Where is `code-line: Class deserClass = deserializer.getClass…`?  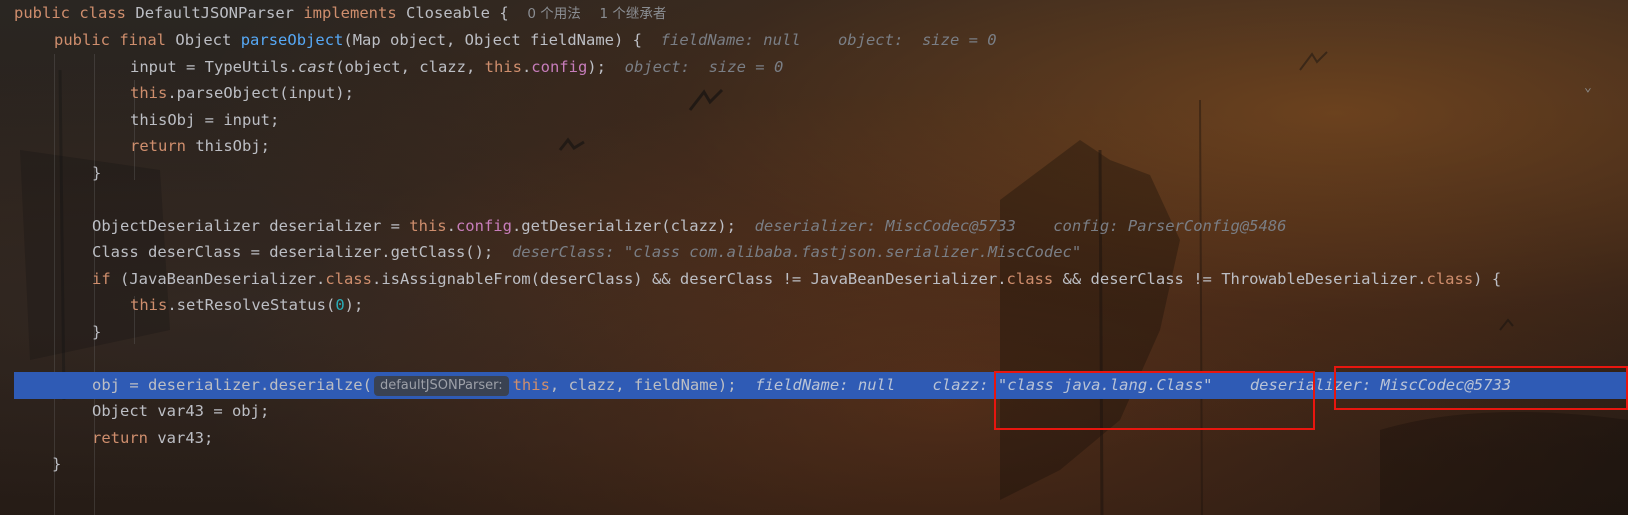 code-line: Class deserClass = deserializer.getClass… is located at coordinates (860, 252).